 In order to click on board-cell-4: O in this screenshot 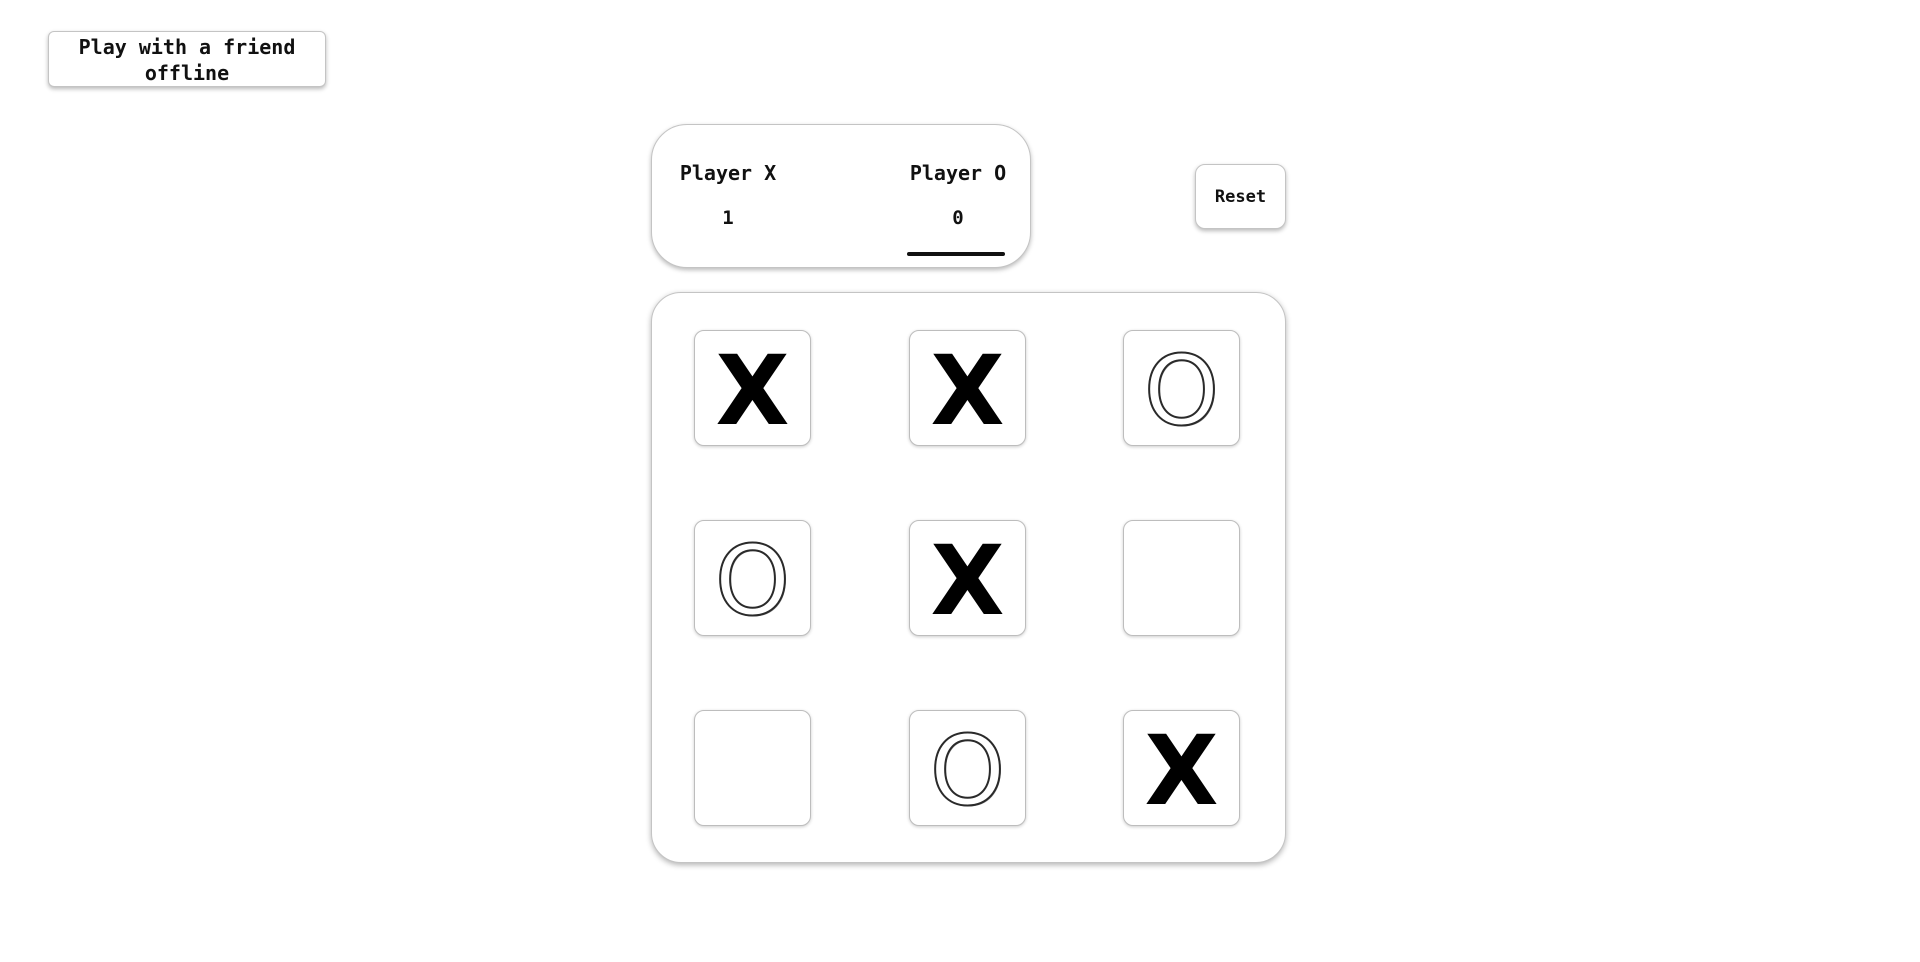, I will do `click(752, 578)`.